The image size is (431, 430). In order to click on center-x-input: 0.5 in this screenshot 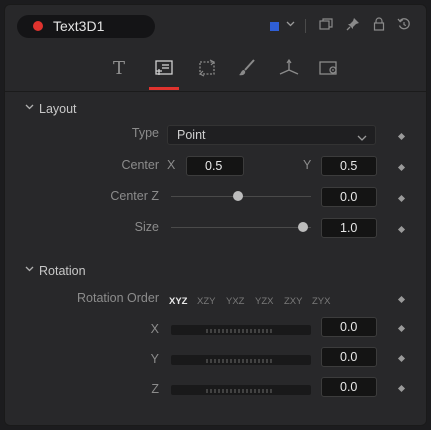, I will do `click(215, 166)`.